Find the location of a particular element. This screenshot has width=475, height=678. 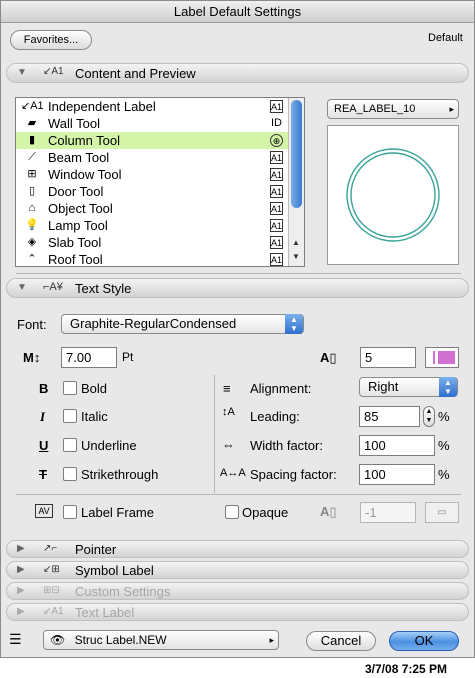

bold-icon: B is located at coordinates (44, 388).